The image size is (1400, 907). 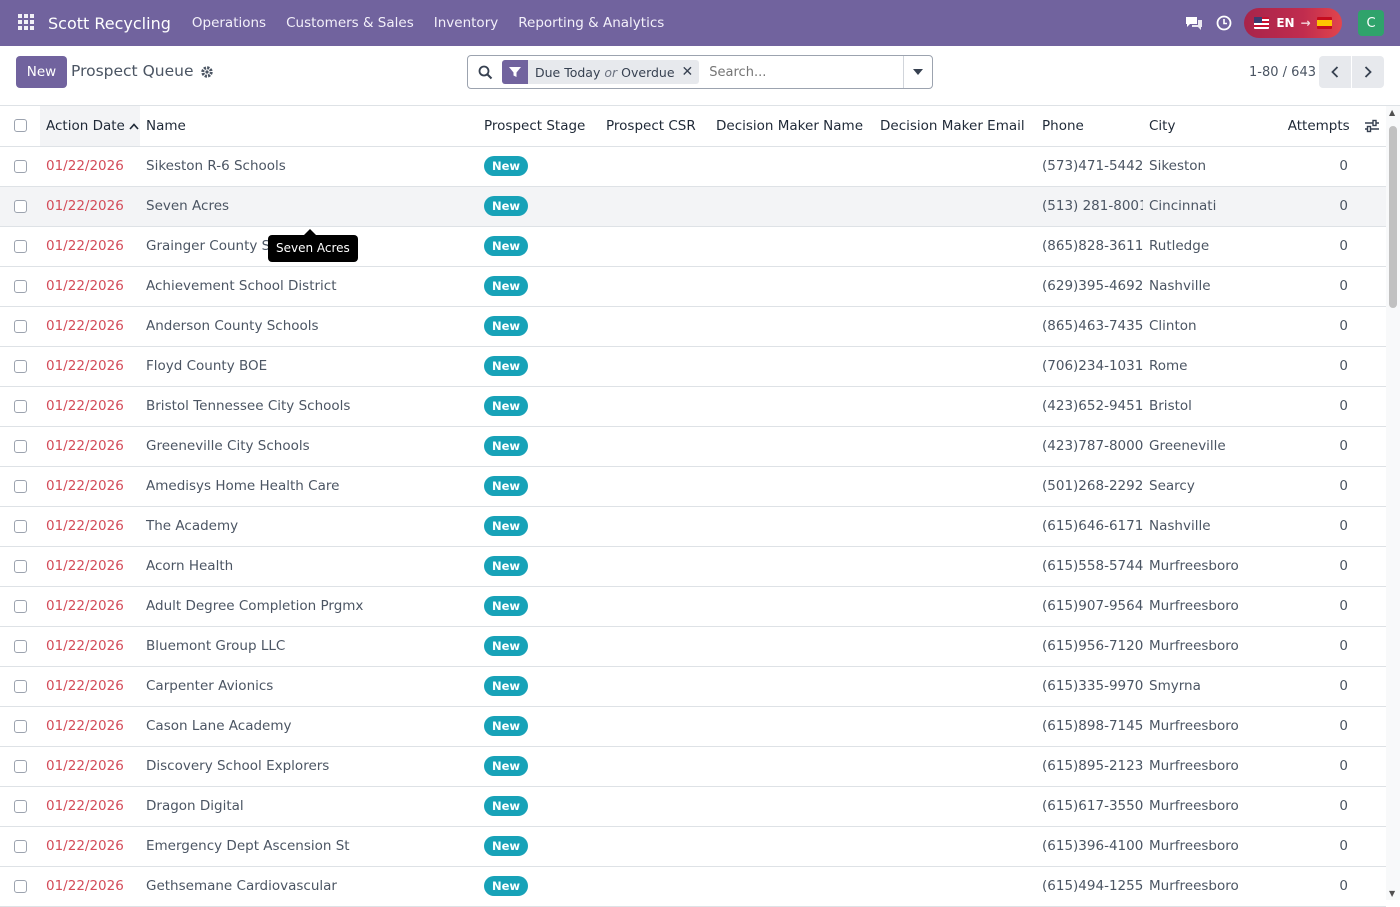 What do you see at coordinates (1393, 217) in the screenshot?
I see `scrollbar-thumb` at bounding box center [1393, 217].